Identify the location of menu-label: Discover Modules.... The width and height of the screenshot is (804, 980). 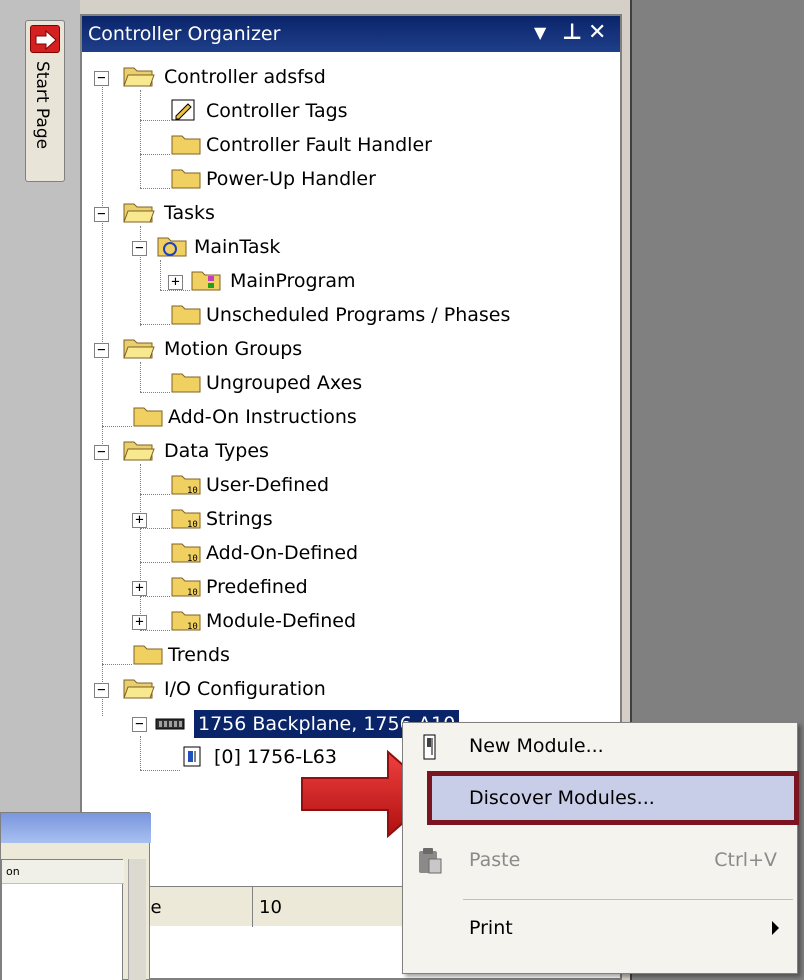
(562, 798).